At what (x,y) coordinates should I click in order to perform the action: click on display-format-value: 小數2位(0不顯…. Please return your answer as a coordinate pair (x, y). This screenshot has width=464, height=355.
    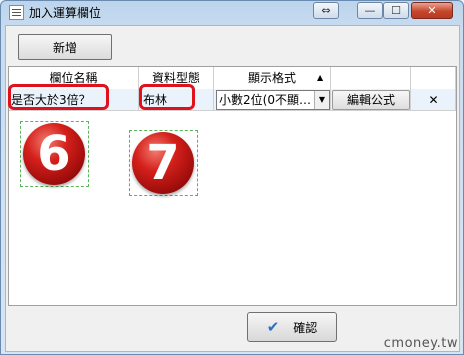
    Looking at the image, I should click on (265, 100).